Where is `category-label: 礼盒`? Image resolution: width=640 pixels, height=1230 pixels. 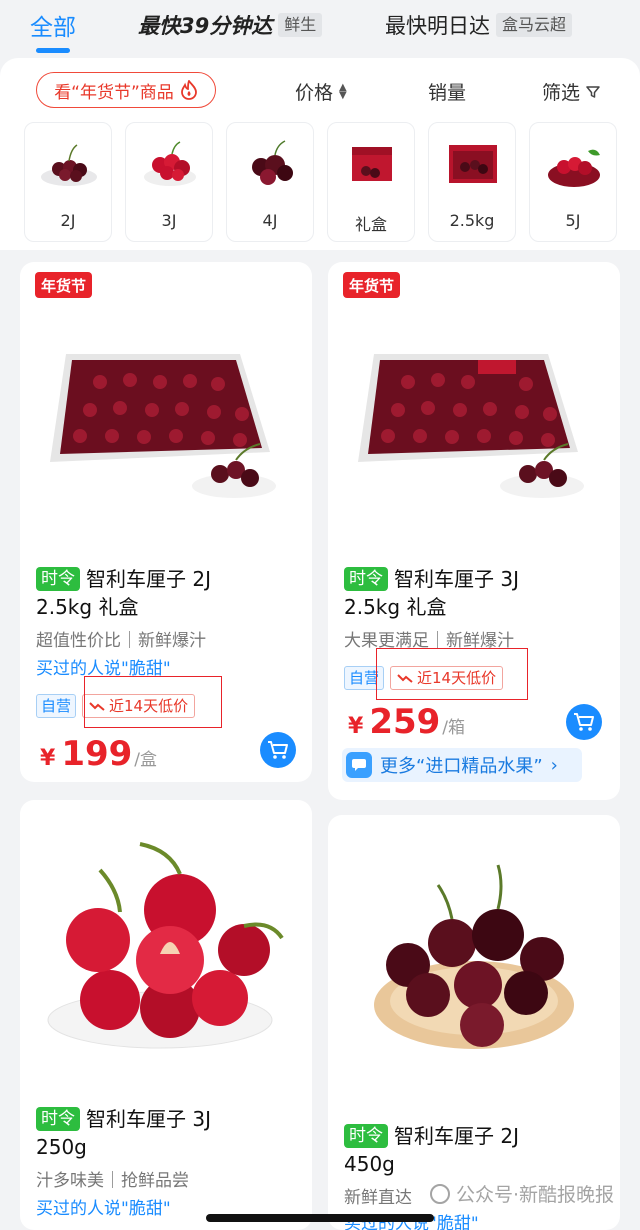
category-label: 礼盒 is located at coordinates (370, 224).